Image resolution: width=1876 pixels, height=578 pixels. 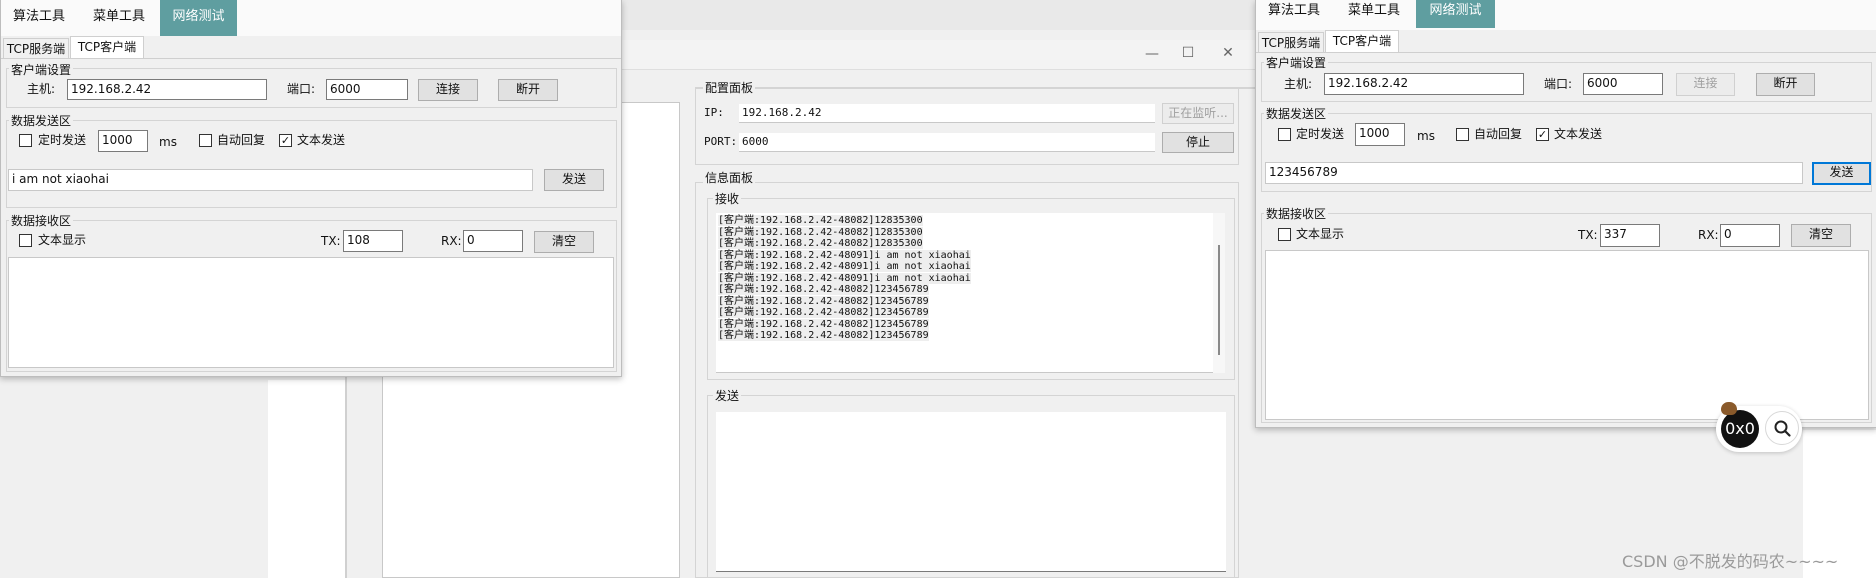 I want to click on tab-tcp-client-left: TCP客户端, so click(x=107, y=47).